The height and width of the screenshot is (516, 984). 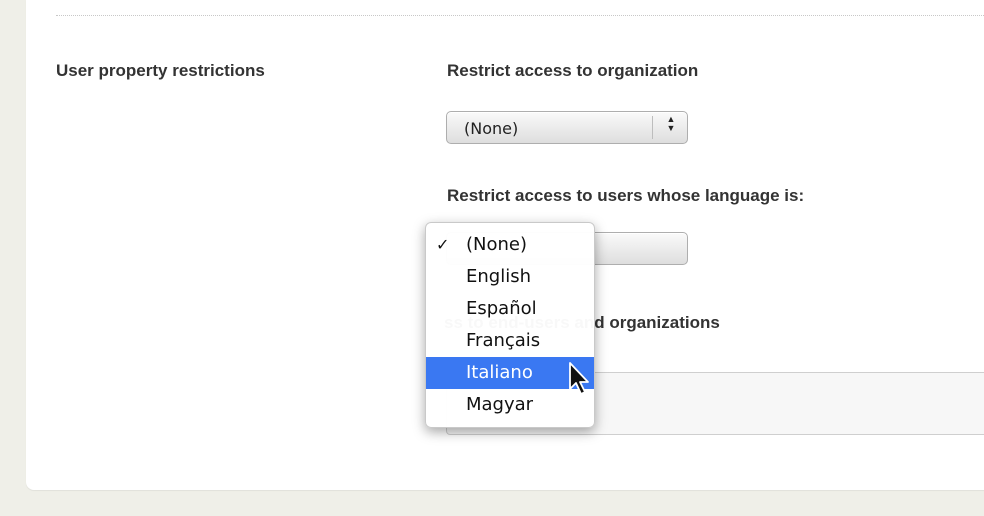 I want to click on option-label: Magyar, so click(x=500, y=404).